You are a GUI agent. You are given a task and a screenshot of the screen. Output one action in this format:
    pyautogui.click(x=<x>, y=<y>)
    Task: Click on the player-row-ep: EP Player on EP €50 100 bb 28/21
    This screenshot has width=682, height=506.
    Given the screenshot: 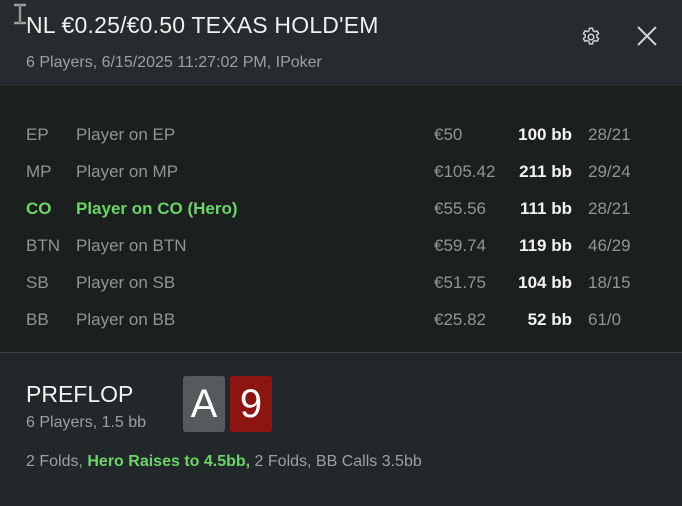 What is the action you would take?
    pyautogui.click(x=341, y=135)
    